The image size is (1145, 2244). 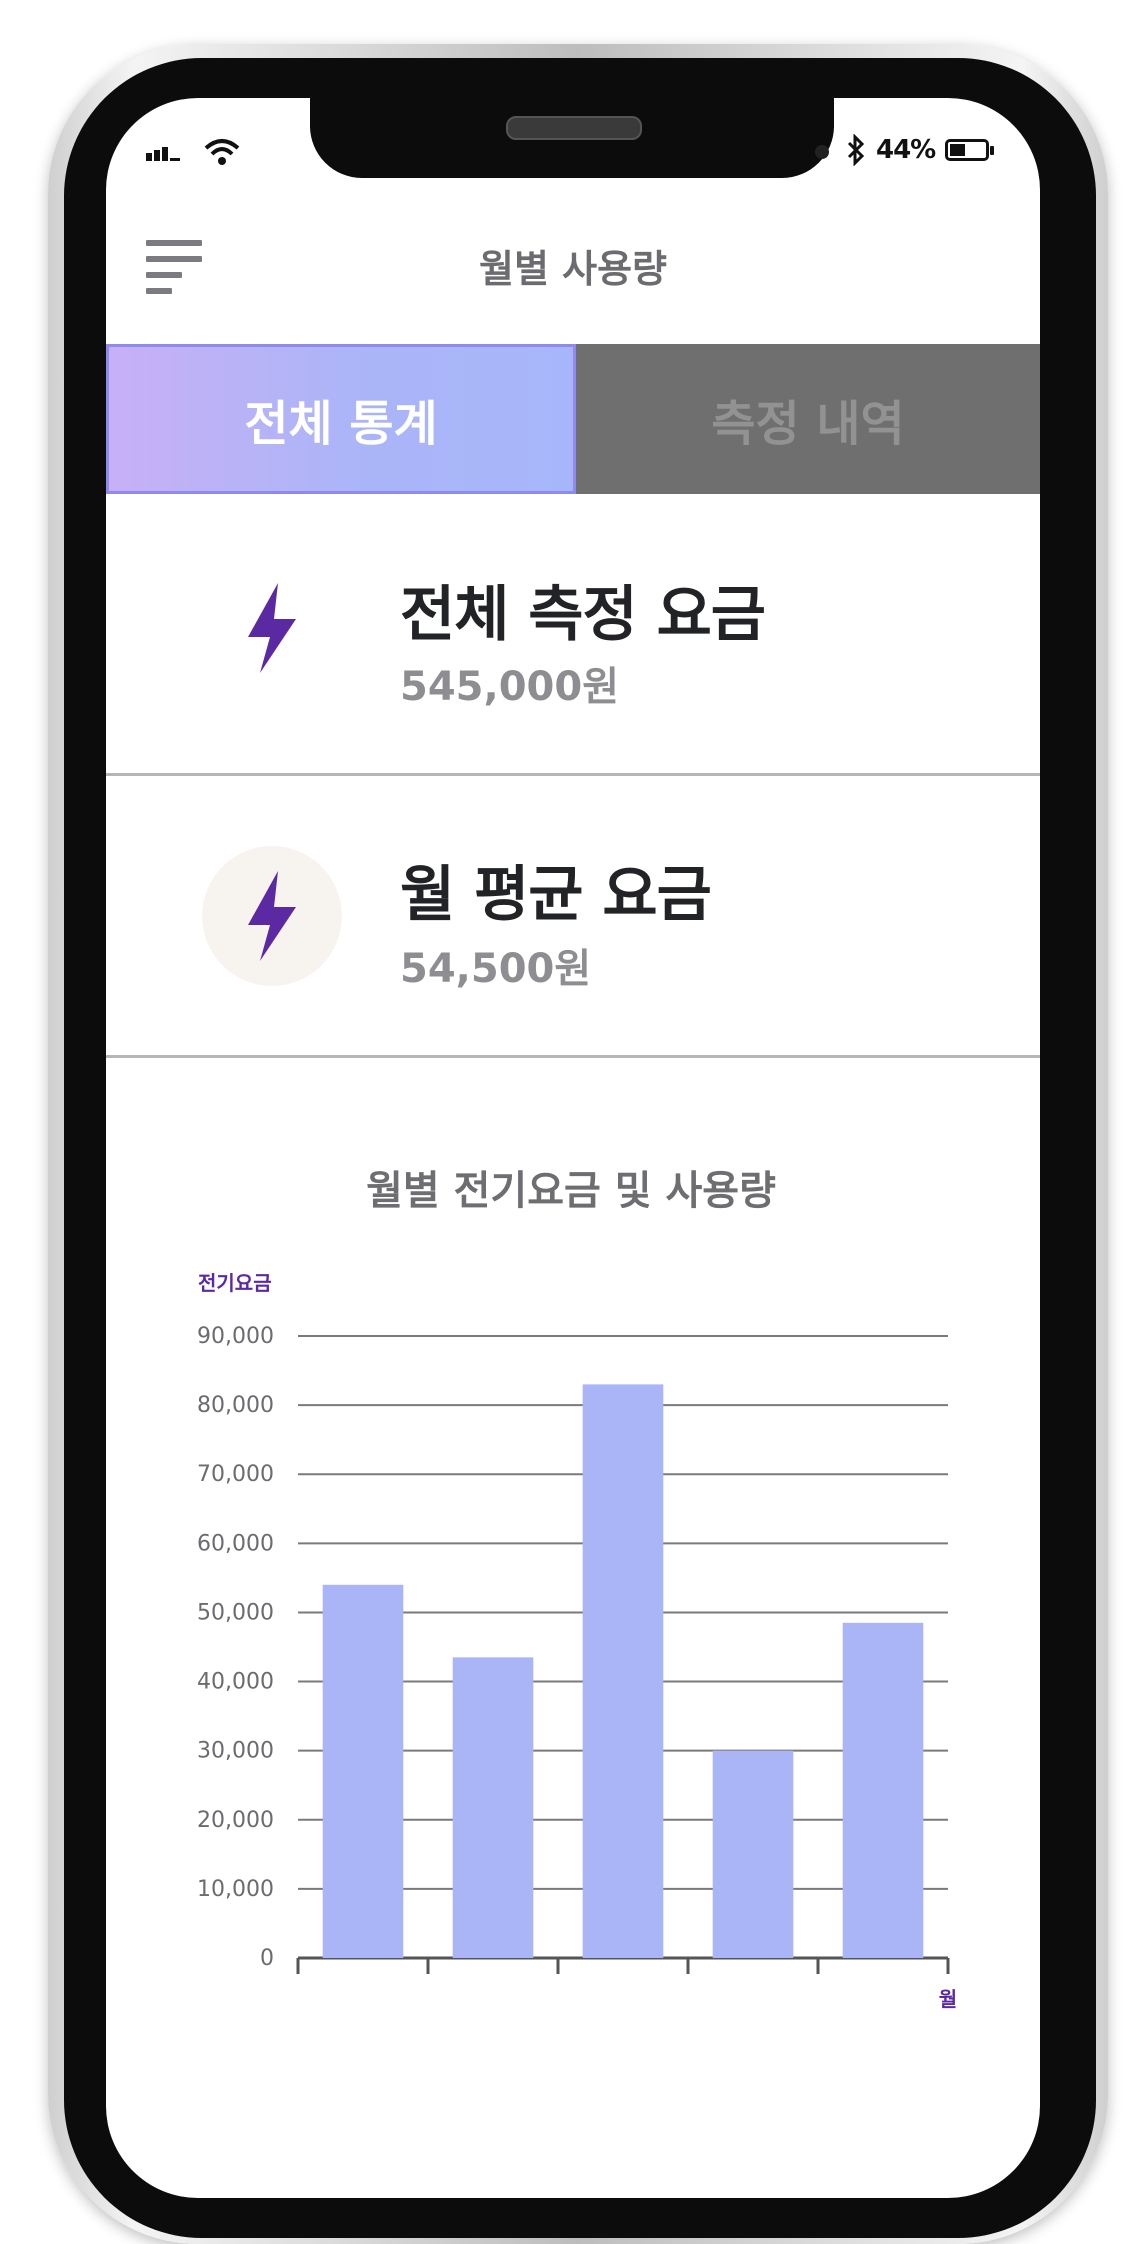 What do you see at coordinates (573, 269) in the screenshot?
I see `page-title: 월별 사용량` at bounding box center [573, 269].